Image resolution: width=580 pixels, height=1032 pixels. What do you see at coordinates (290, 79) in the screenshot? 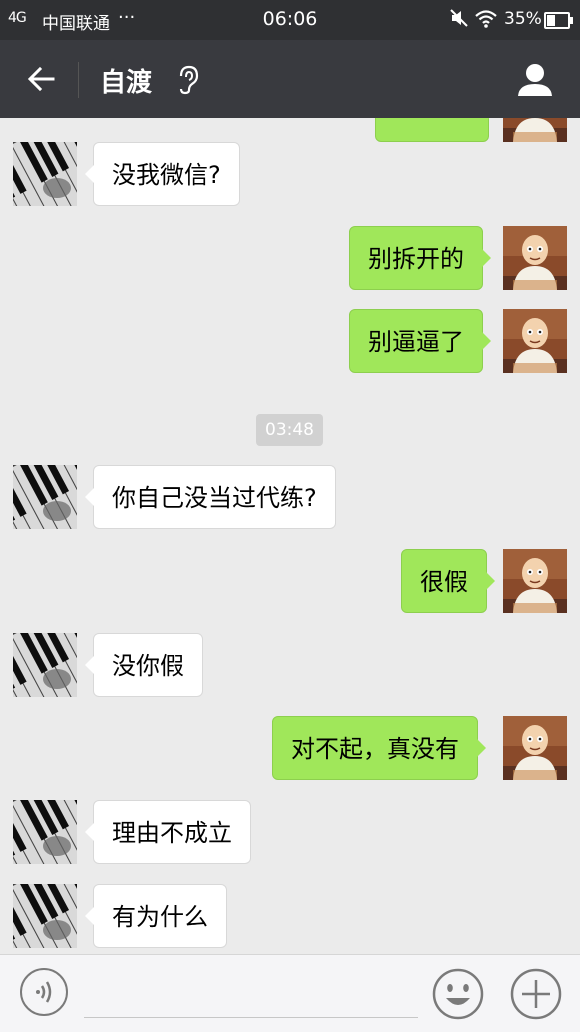
I see `chat-header: 自渡` at bounding box center [290, 79].